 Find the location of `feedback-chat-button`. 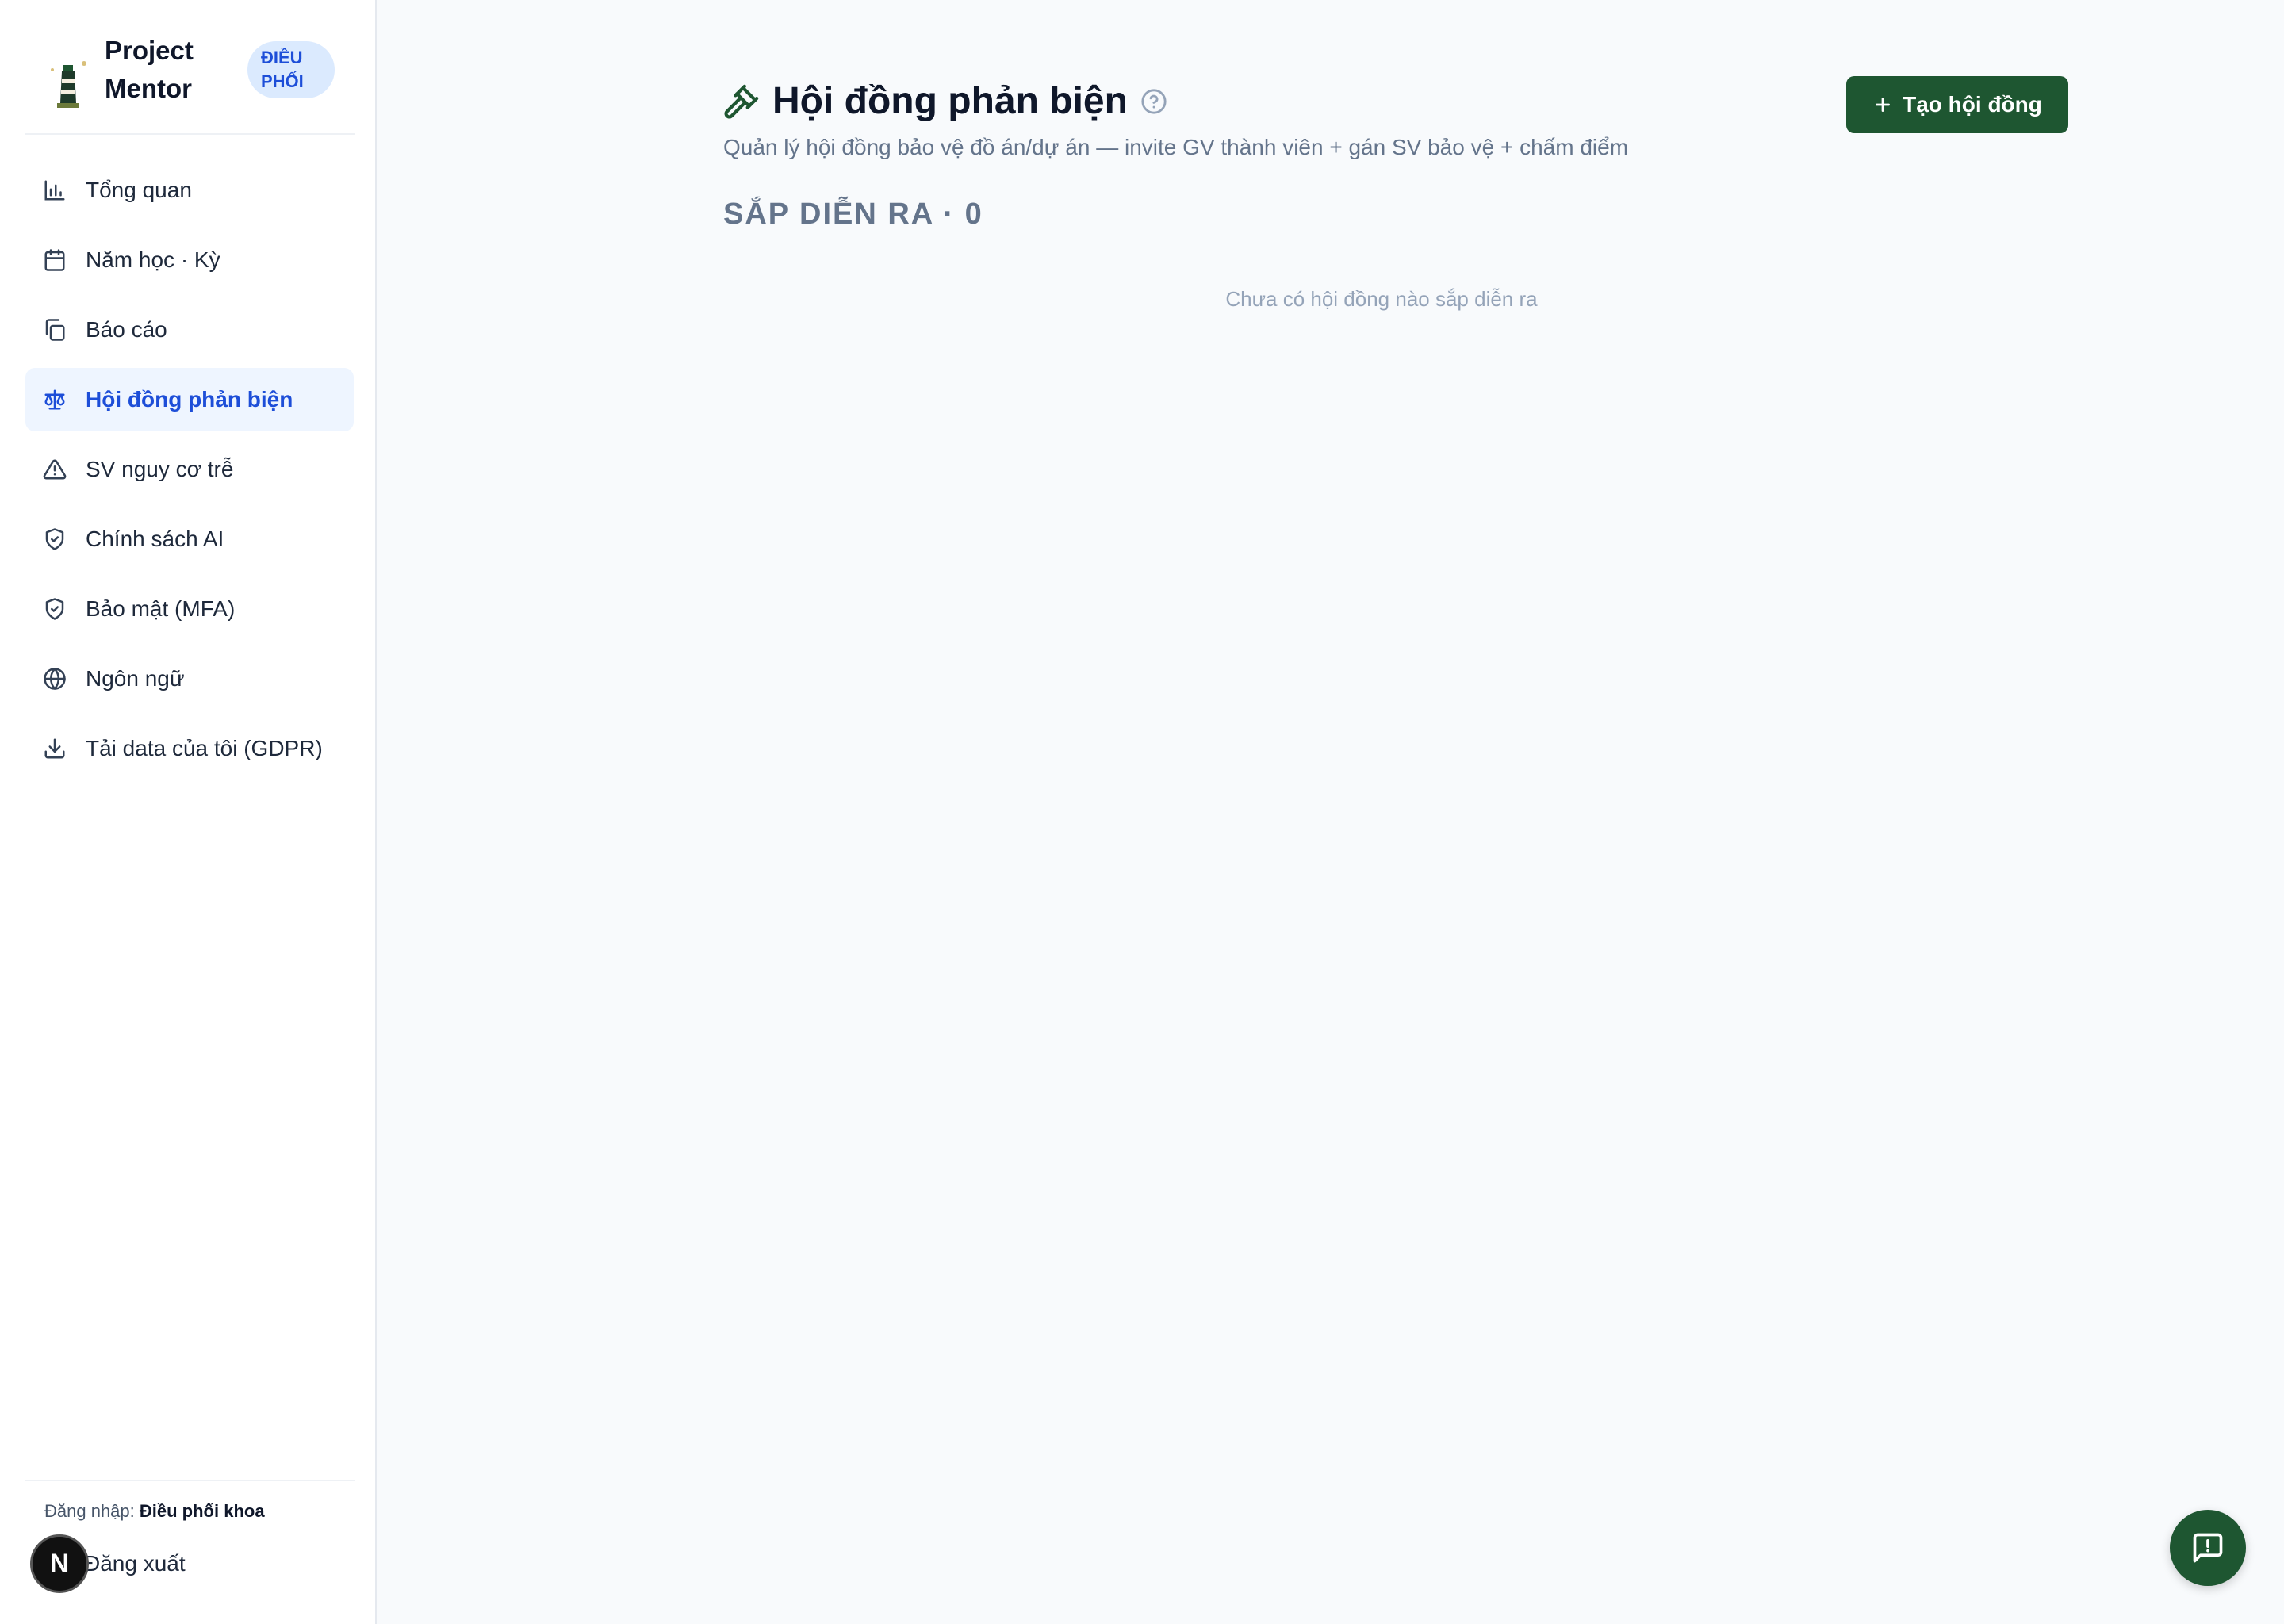

feedback-chat-button is located at coordinates (2208, 1548).